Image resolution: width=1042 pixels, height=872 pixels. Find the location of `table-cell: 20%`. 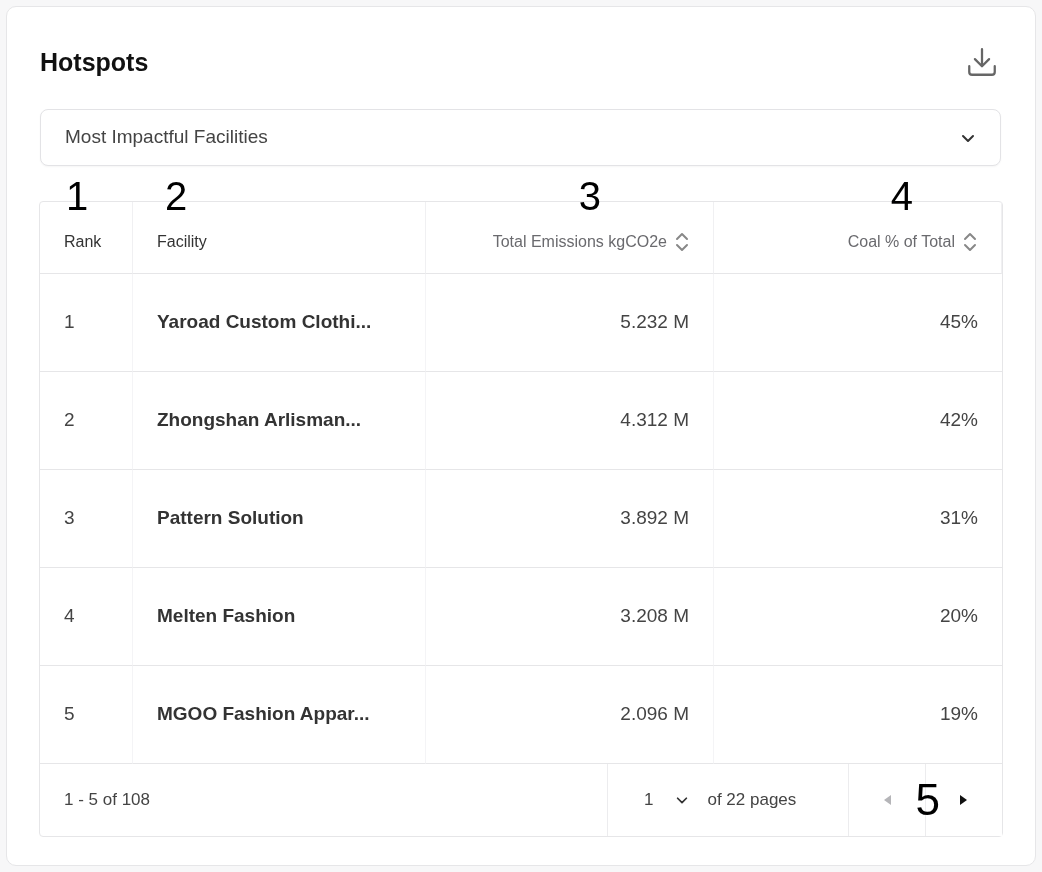

table-cell: 20% is located at coordinates (858, 617).